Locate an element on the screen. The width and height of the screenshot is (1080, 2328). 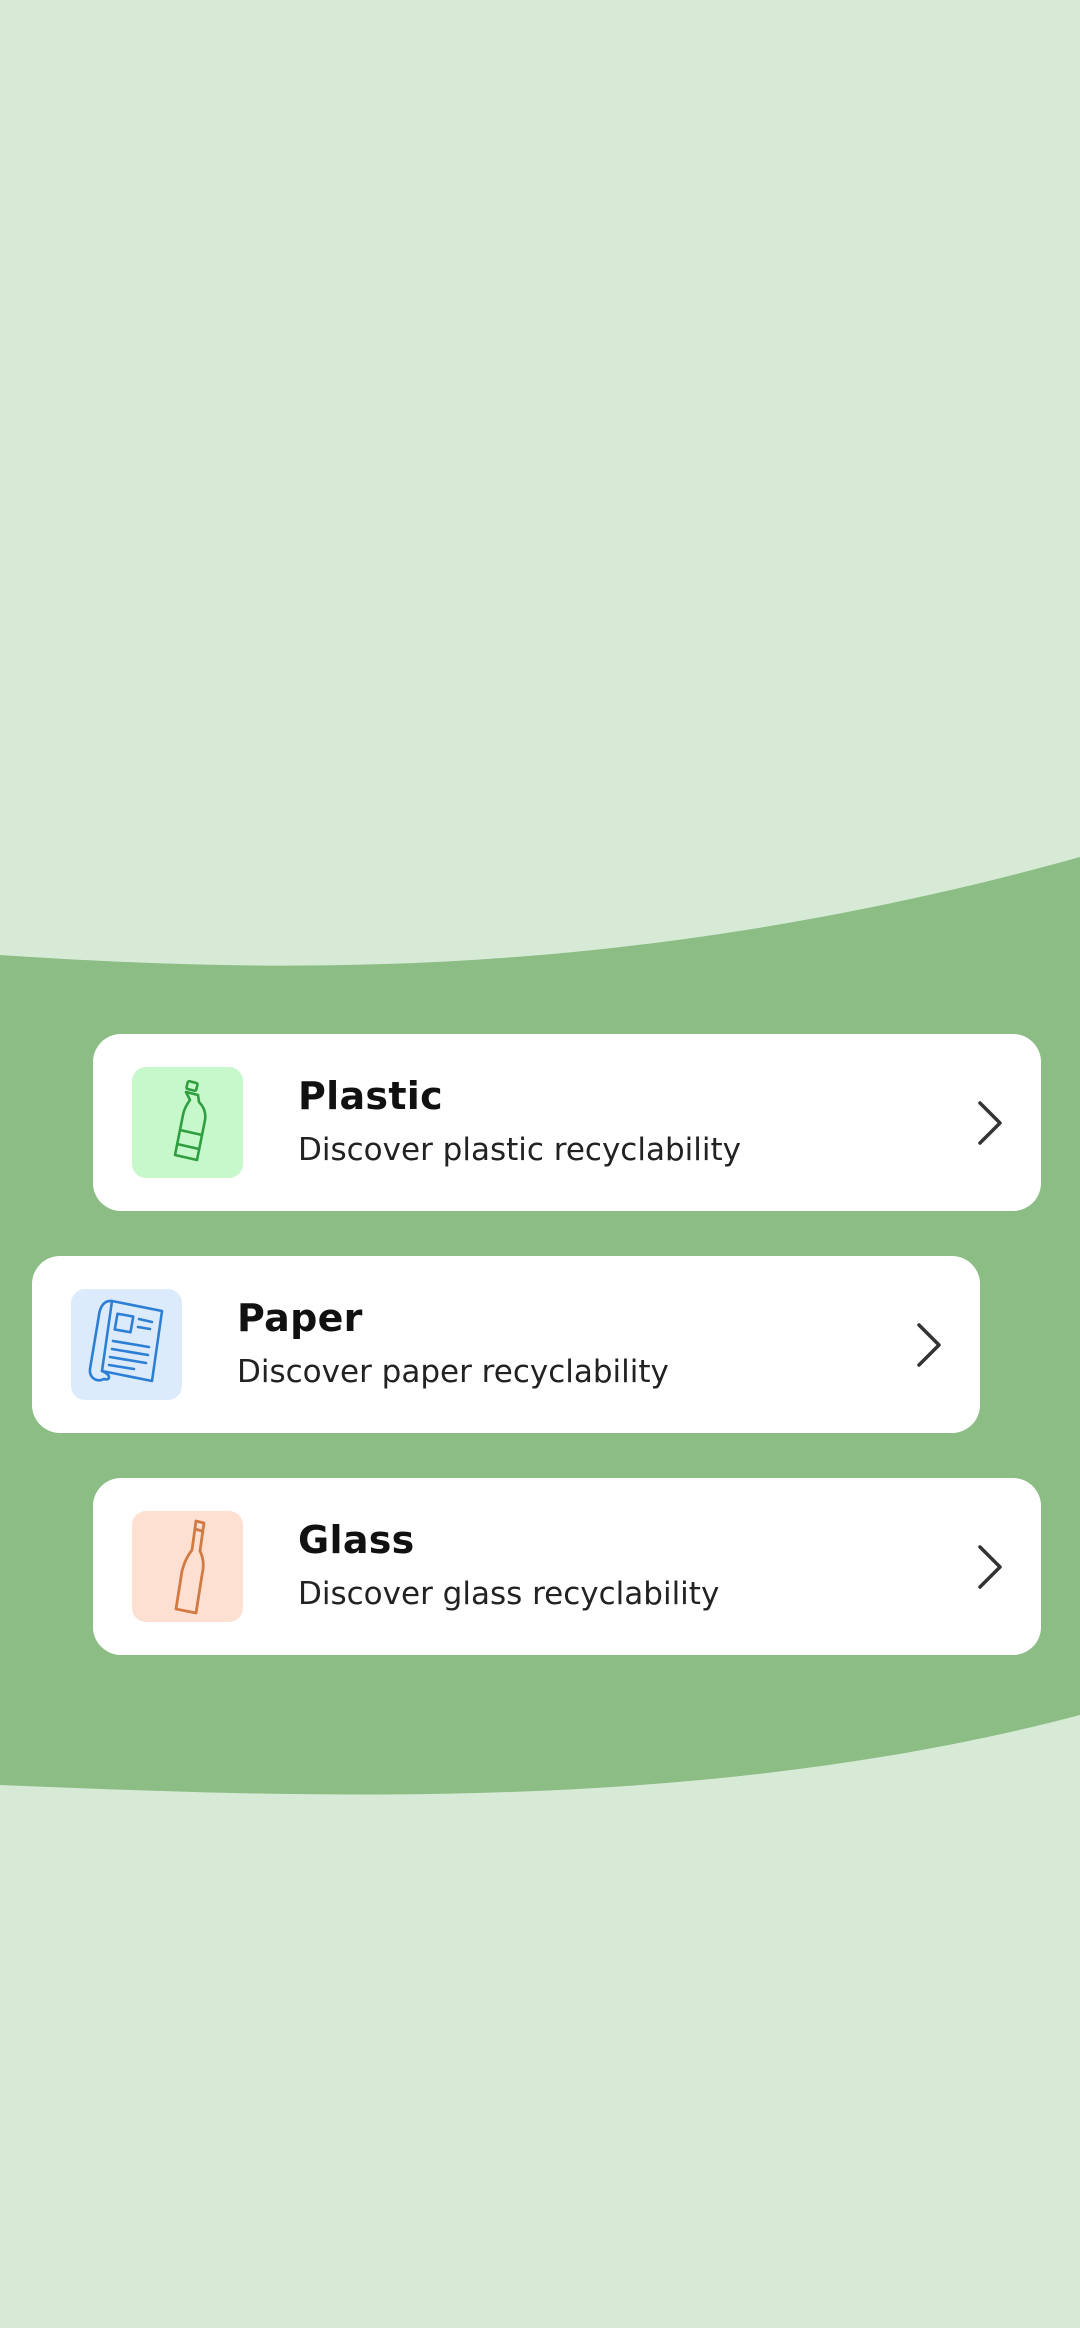
paper-icon-tile is located at coordinates (126, 1344).